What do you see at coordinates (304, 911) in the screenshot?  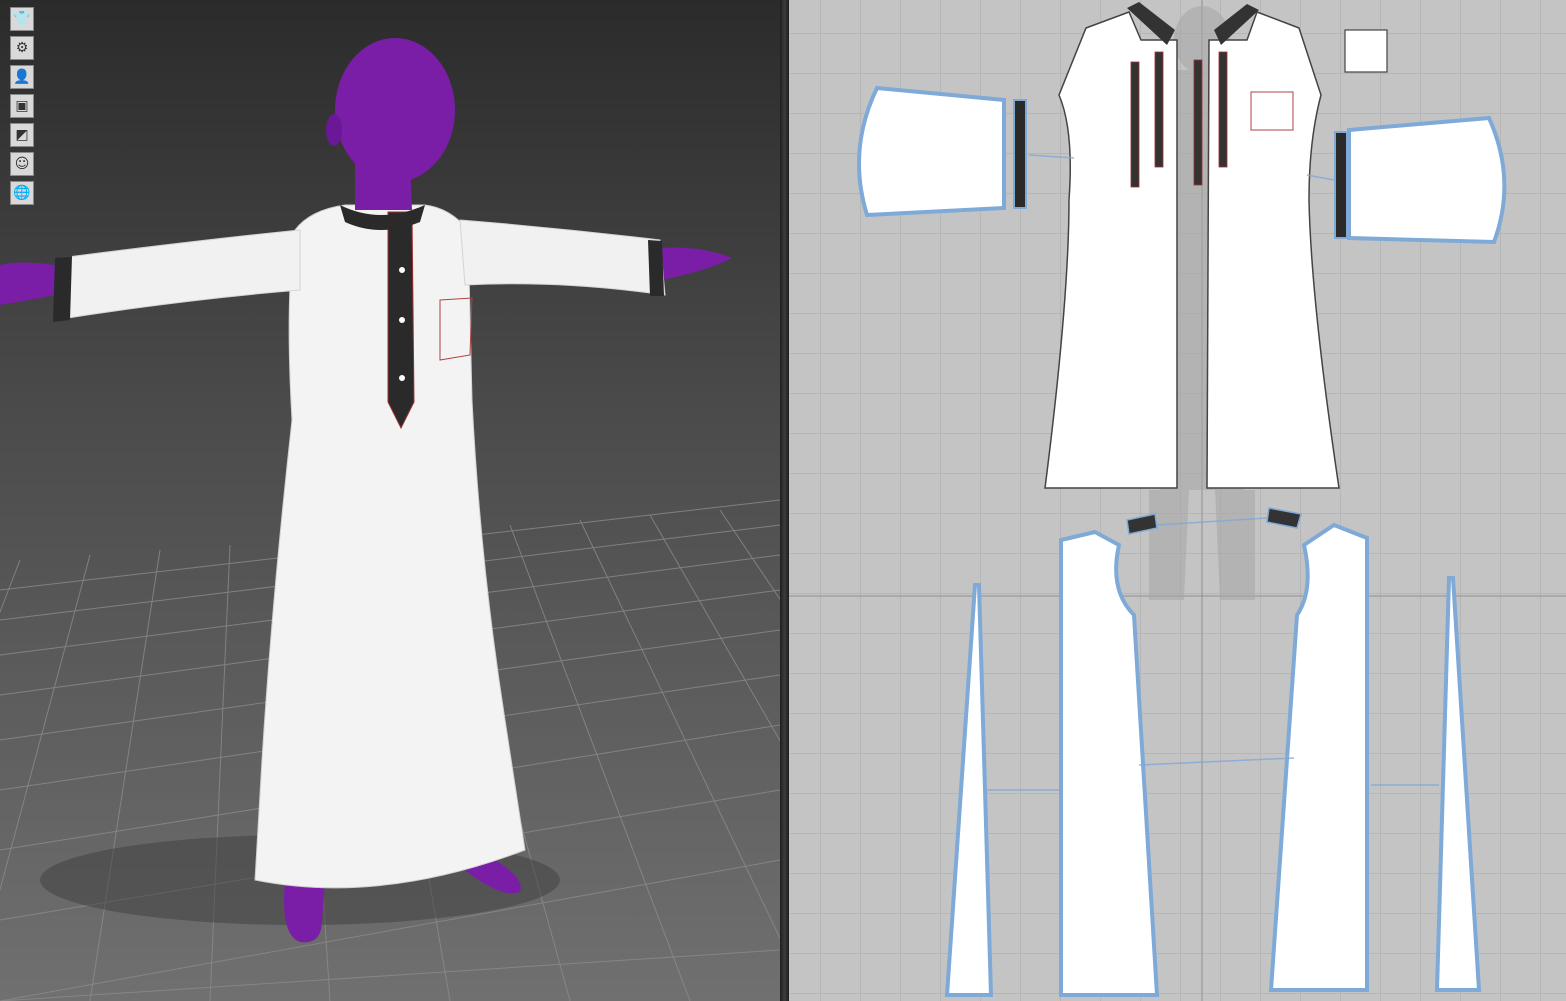 I see `avatar-left-foot` at bounding box center [304, 911].